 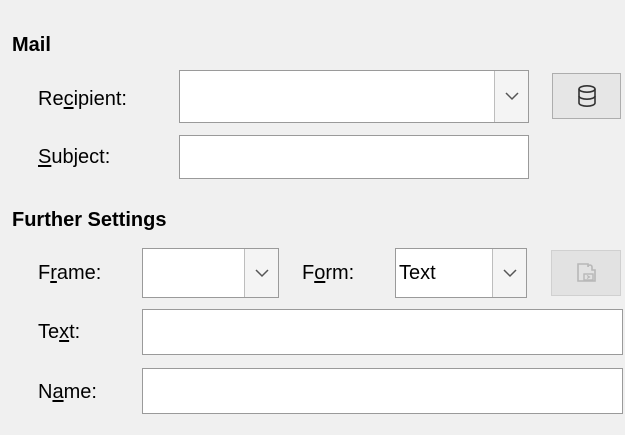 I want to click on recipient-label: Recipient:, so click(x=82, y=99).